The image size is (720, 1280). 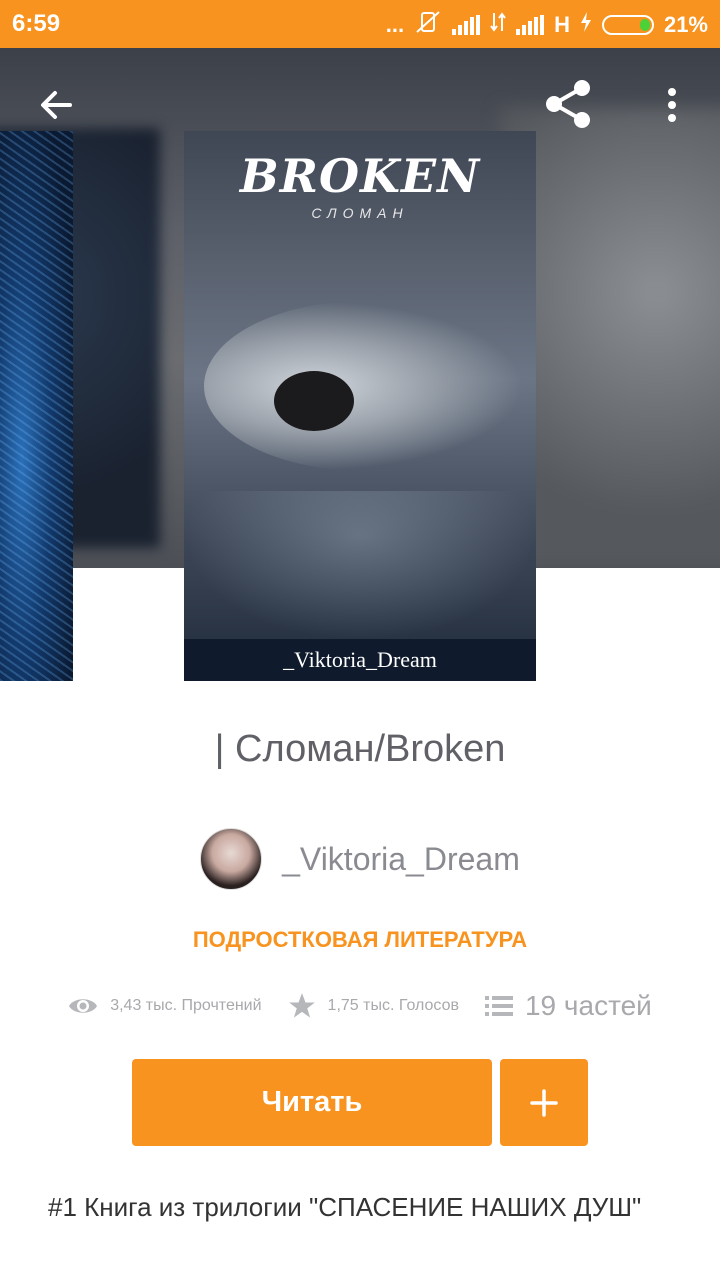 What do you see at coordinates (36, 406) in the screenshot?
I see `previous-book-cover` at bounding box center [36, 406].